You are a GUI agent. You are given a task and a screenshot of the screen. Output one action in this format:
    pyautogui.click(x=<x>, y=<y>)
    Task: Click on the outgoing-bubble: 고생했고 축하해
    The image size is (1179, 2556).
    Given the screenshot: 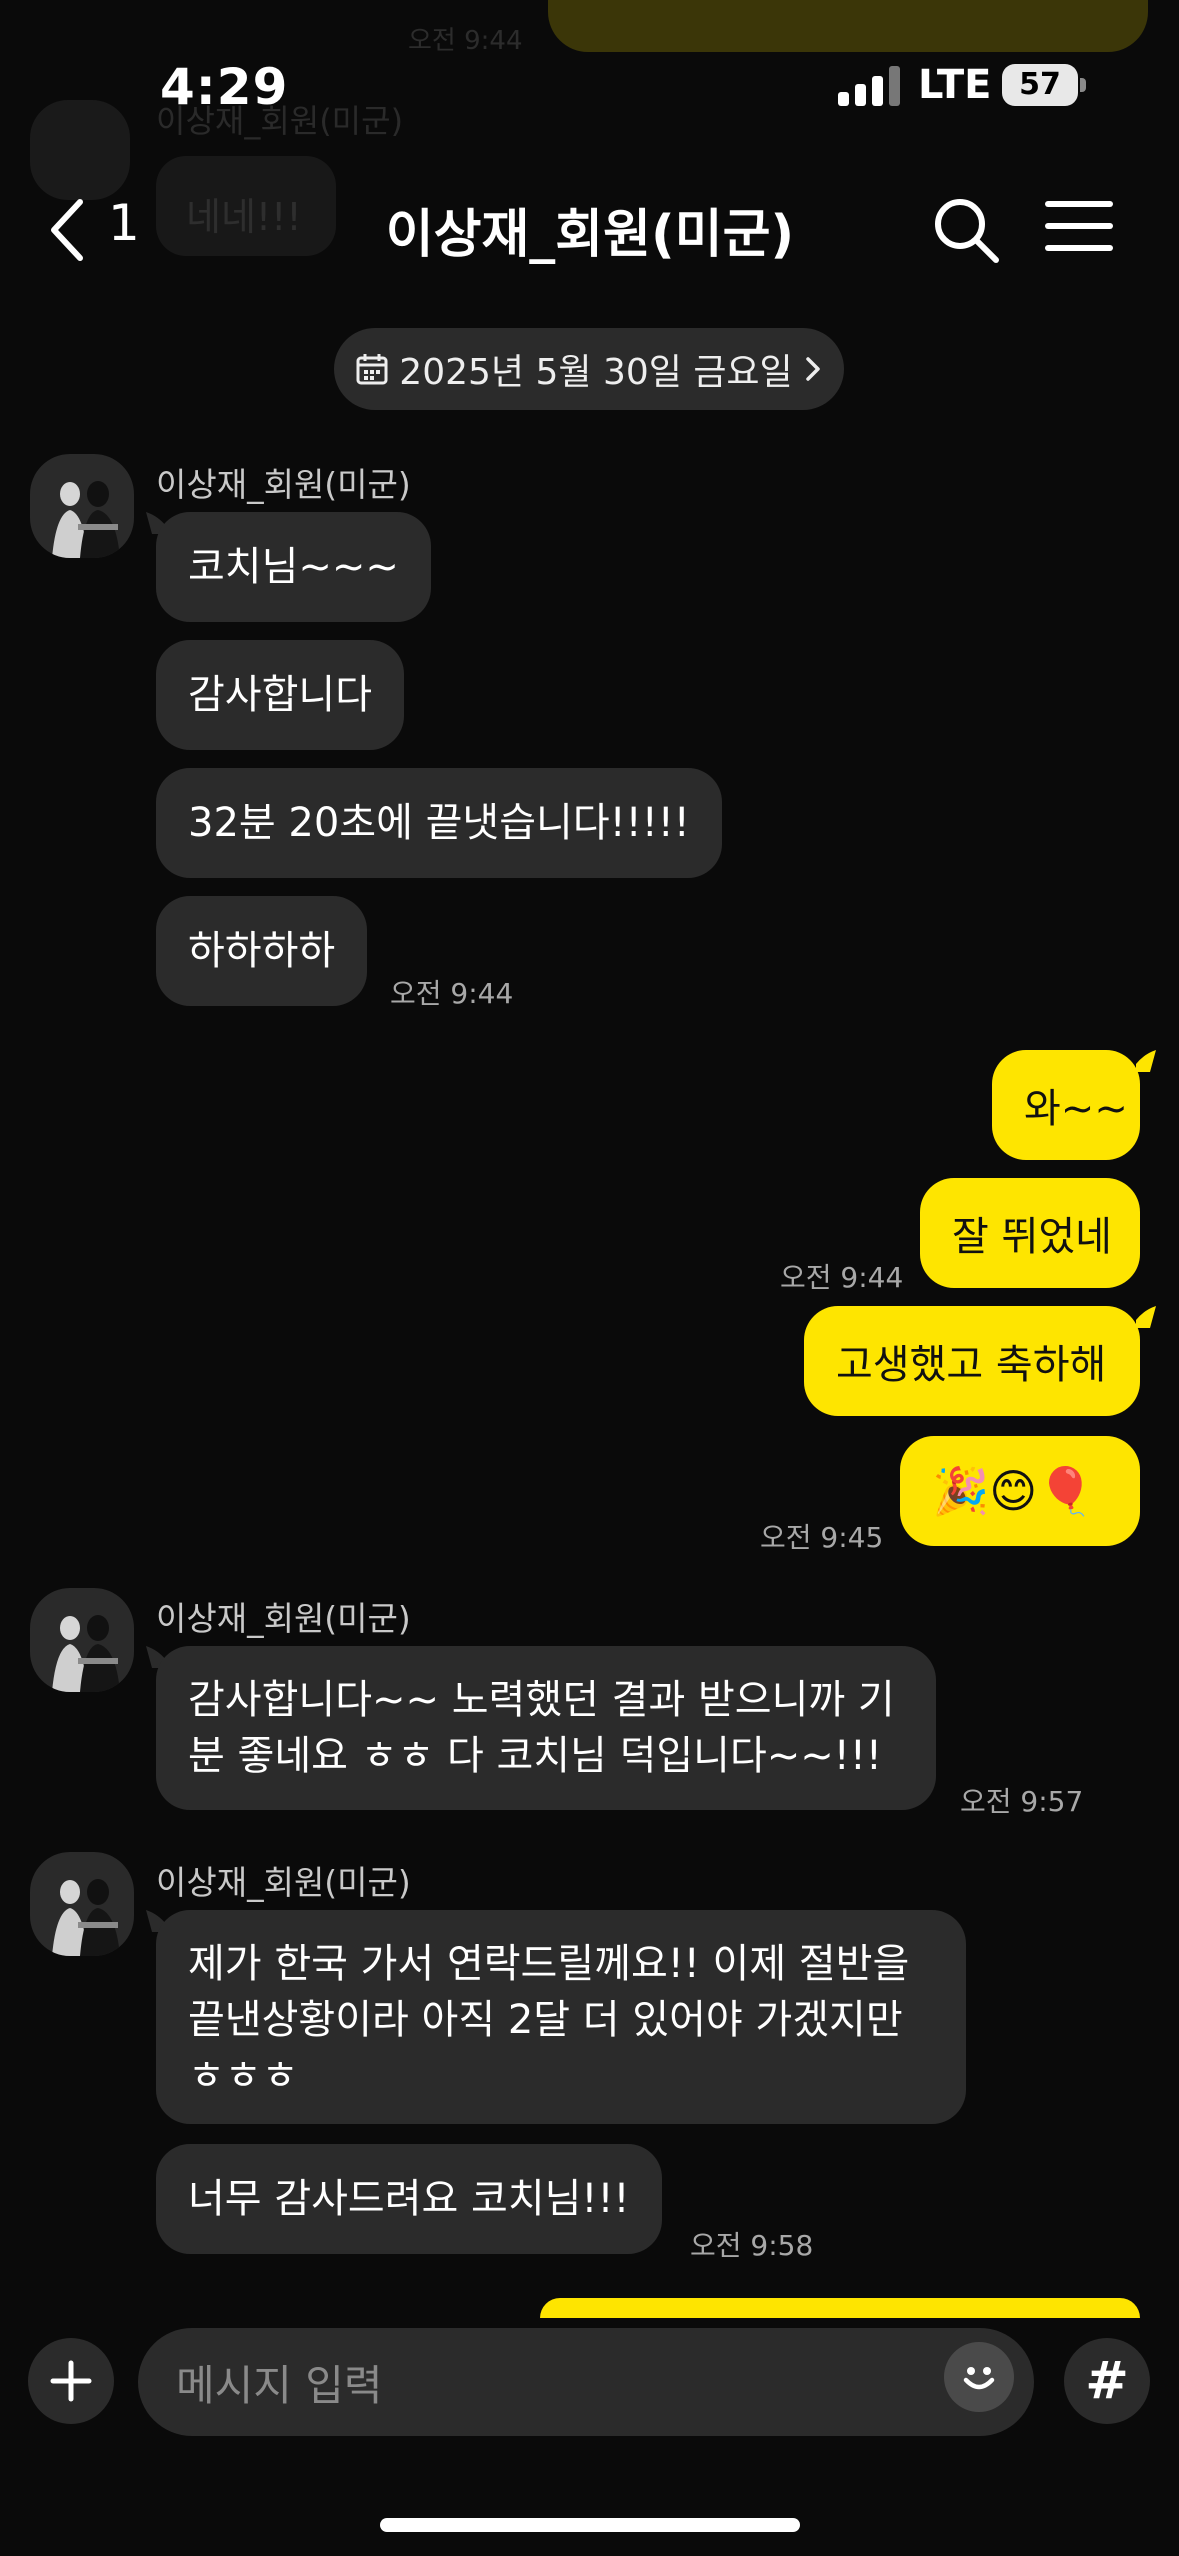 What is the action you would take?
    pyautogui.click(x=972, y=1361)
    